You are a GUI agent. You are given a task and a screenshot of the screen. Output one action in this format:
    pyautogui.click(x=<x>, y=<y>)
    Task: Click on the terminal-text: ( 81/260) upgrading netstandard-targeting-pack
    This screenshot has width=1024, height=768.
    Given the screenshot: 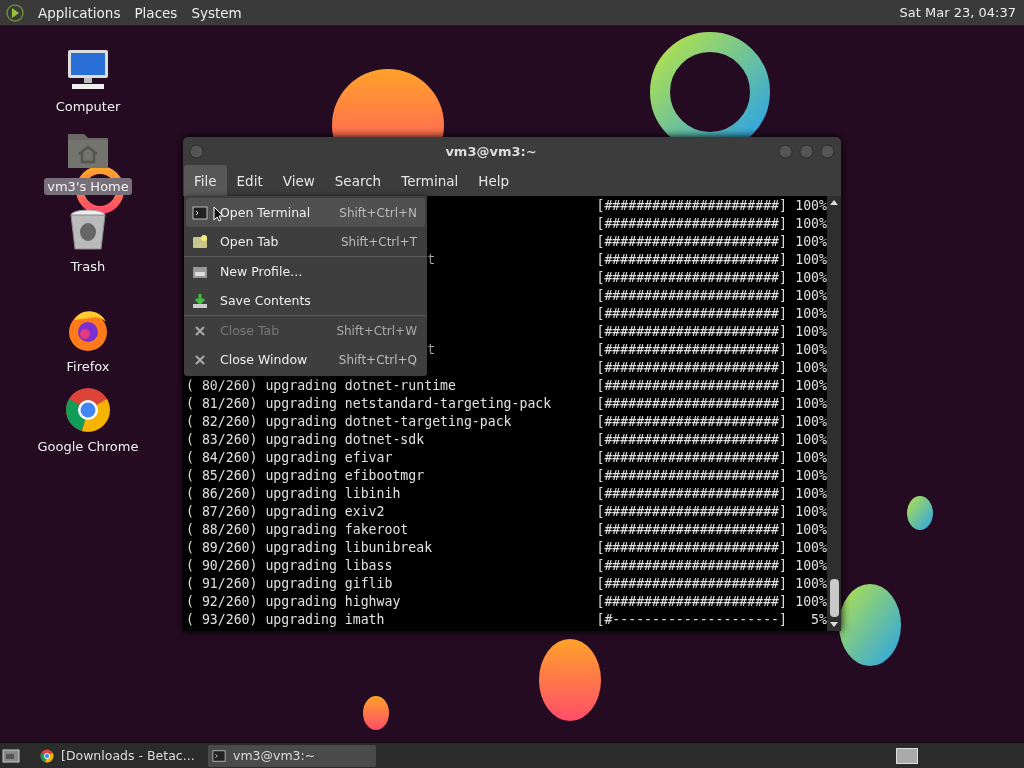 What is the action you would take?
    pyautogui.click(x=369, y=403)
    